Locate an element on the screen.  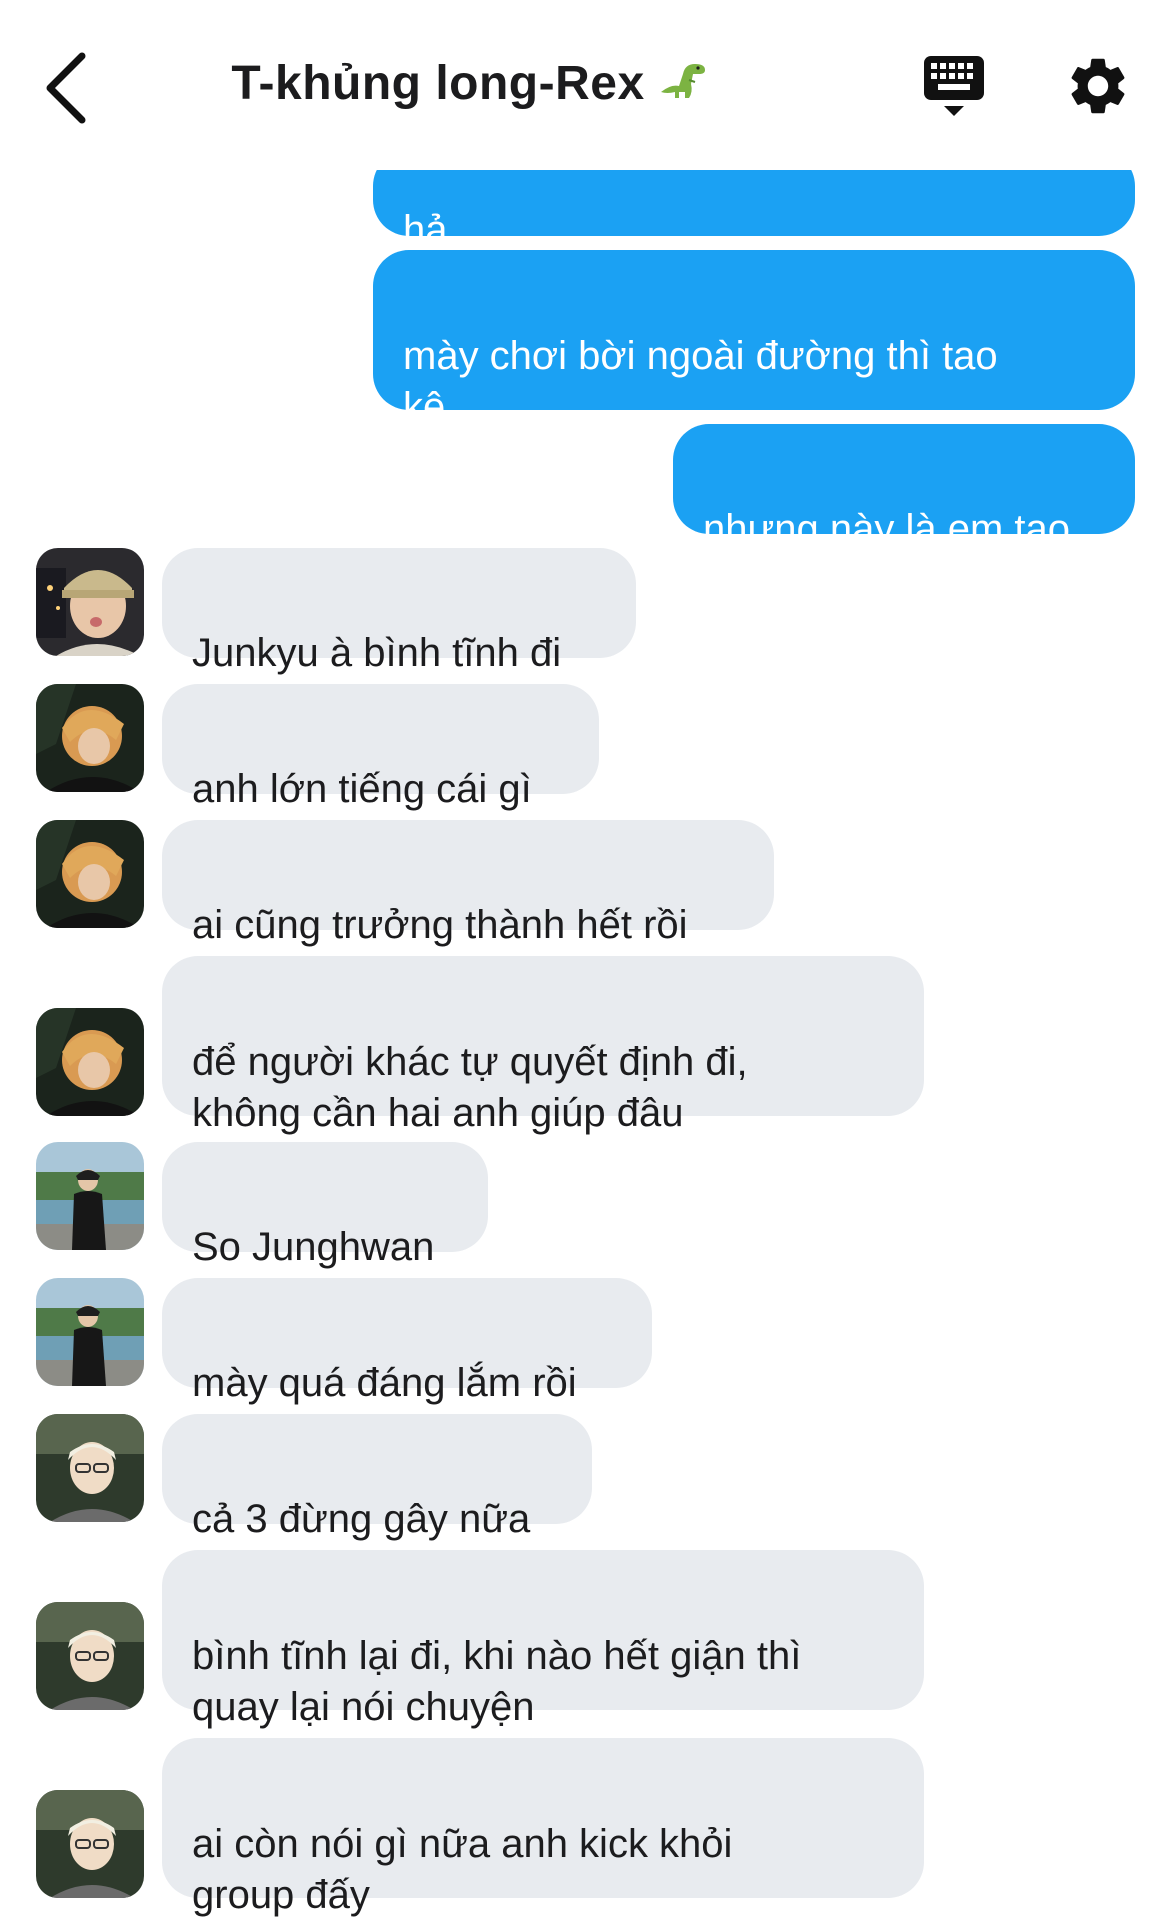
outgoing-message: nhưng này là em tao is located at coordinates (904, 487).